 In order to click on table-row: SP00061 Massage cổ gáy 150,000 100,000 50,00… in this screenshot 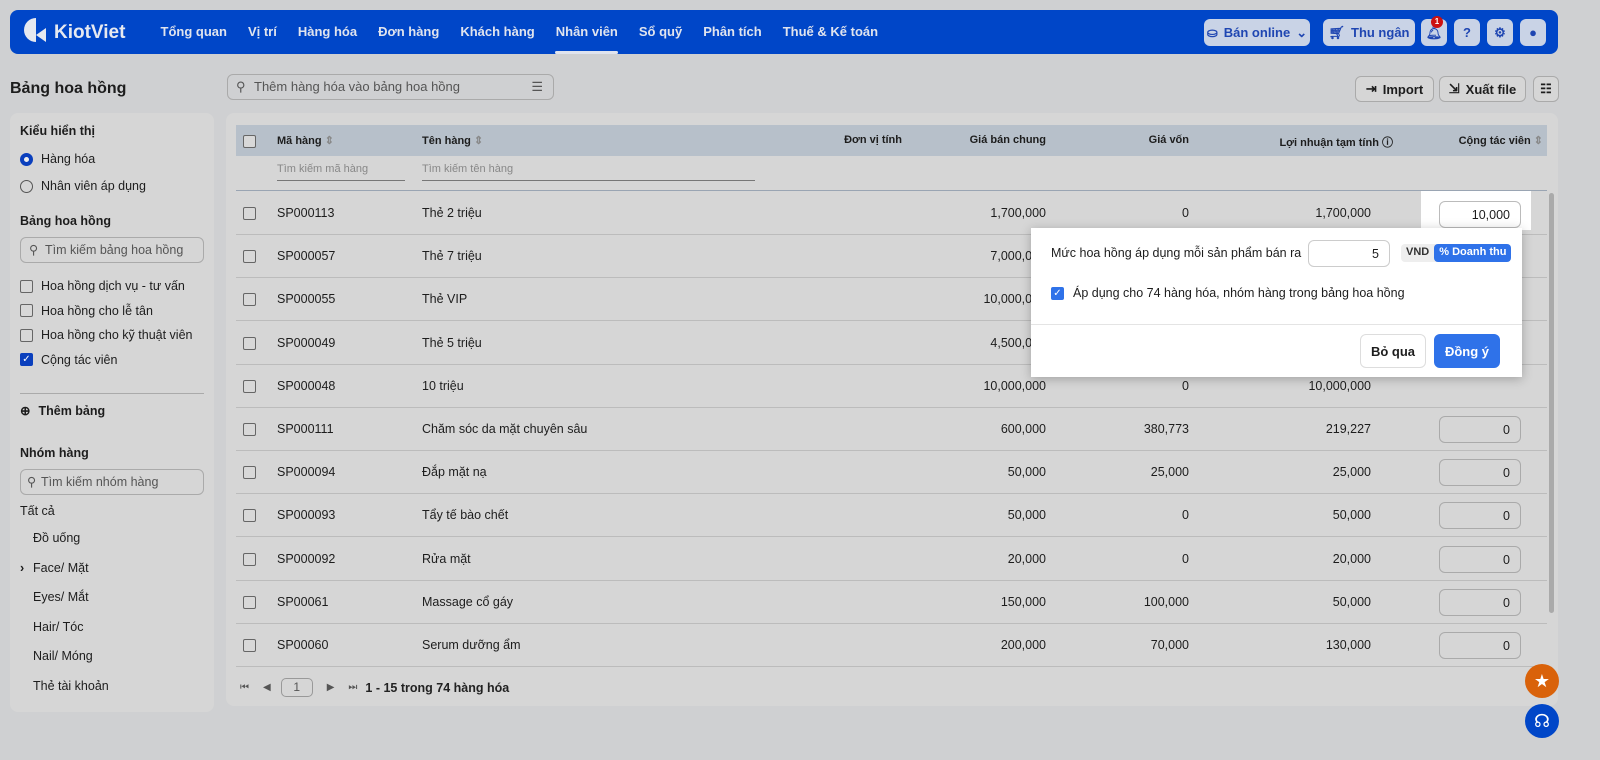, I will do `click(891, 602)`.